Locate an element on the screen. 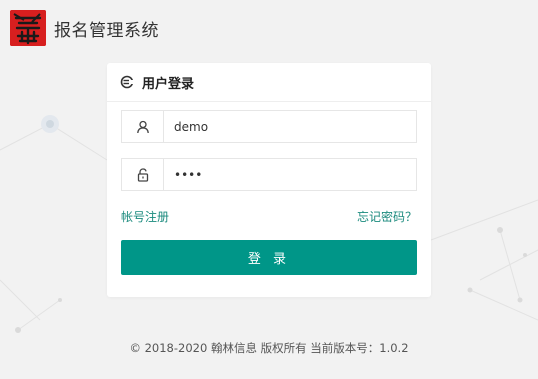 This screenshot has width=538, height=379. footer-copyright: © 2018-2020 翰林信息 版权所有 当前版本号：1.0.2 is located at coordinates (269, 348).